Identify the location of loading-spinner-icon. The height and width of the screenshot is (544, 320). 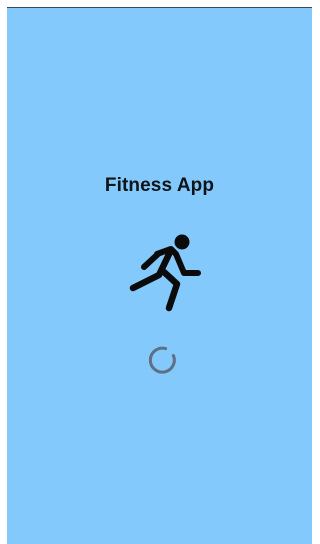
(162, 360).